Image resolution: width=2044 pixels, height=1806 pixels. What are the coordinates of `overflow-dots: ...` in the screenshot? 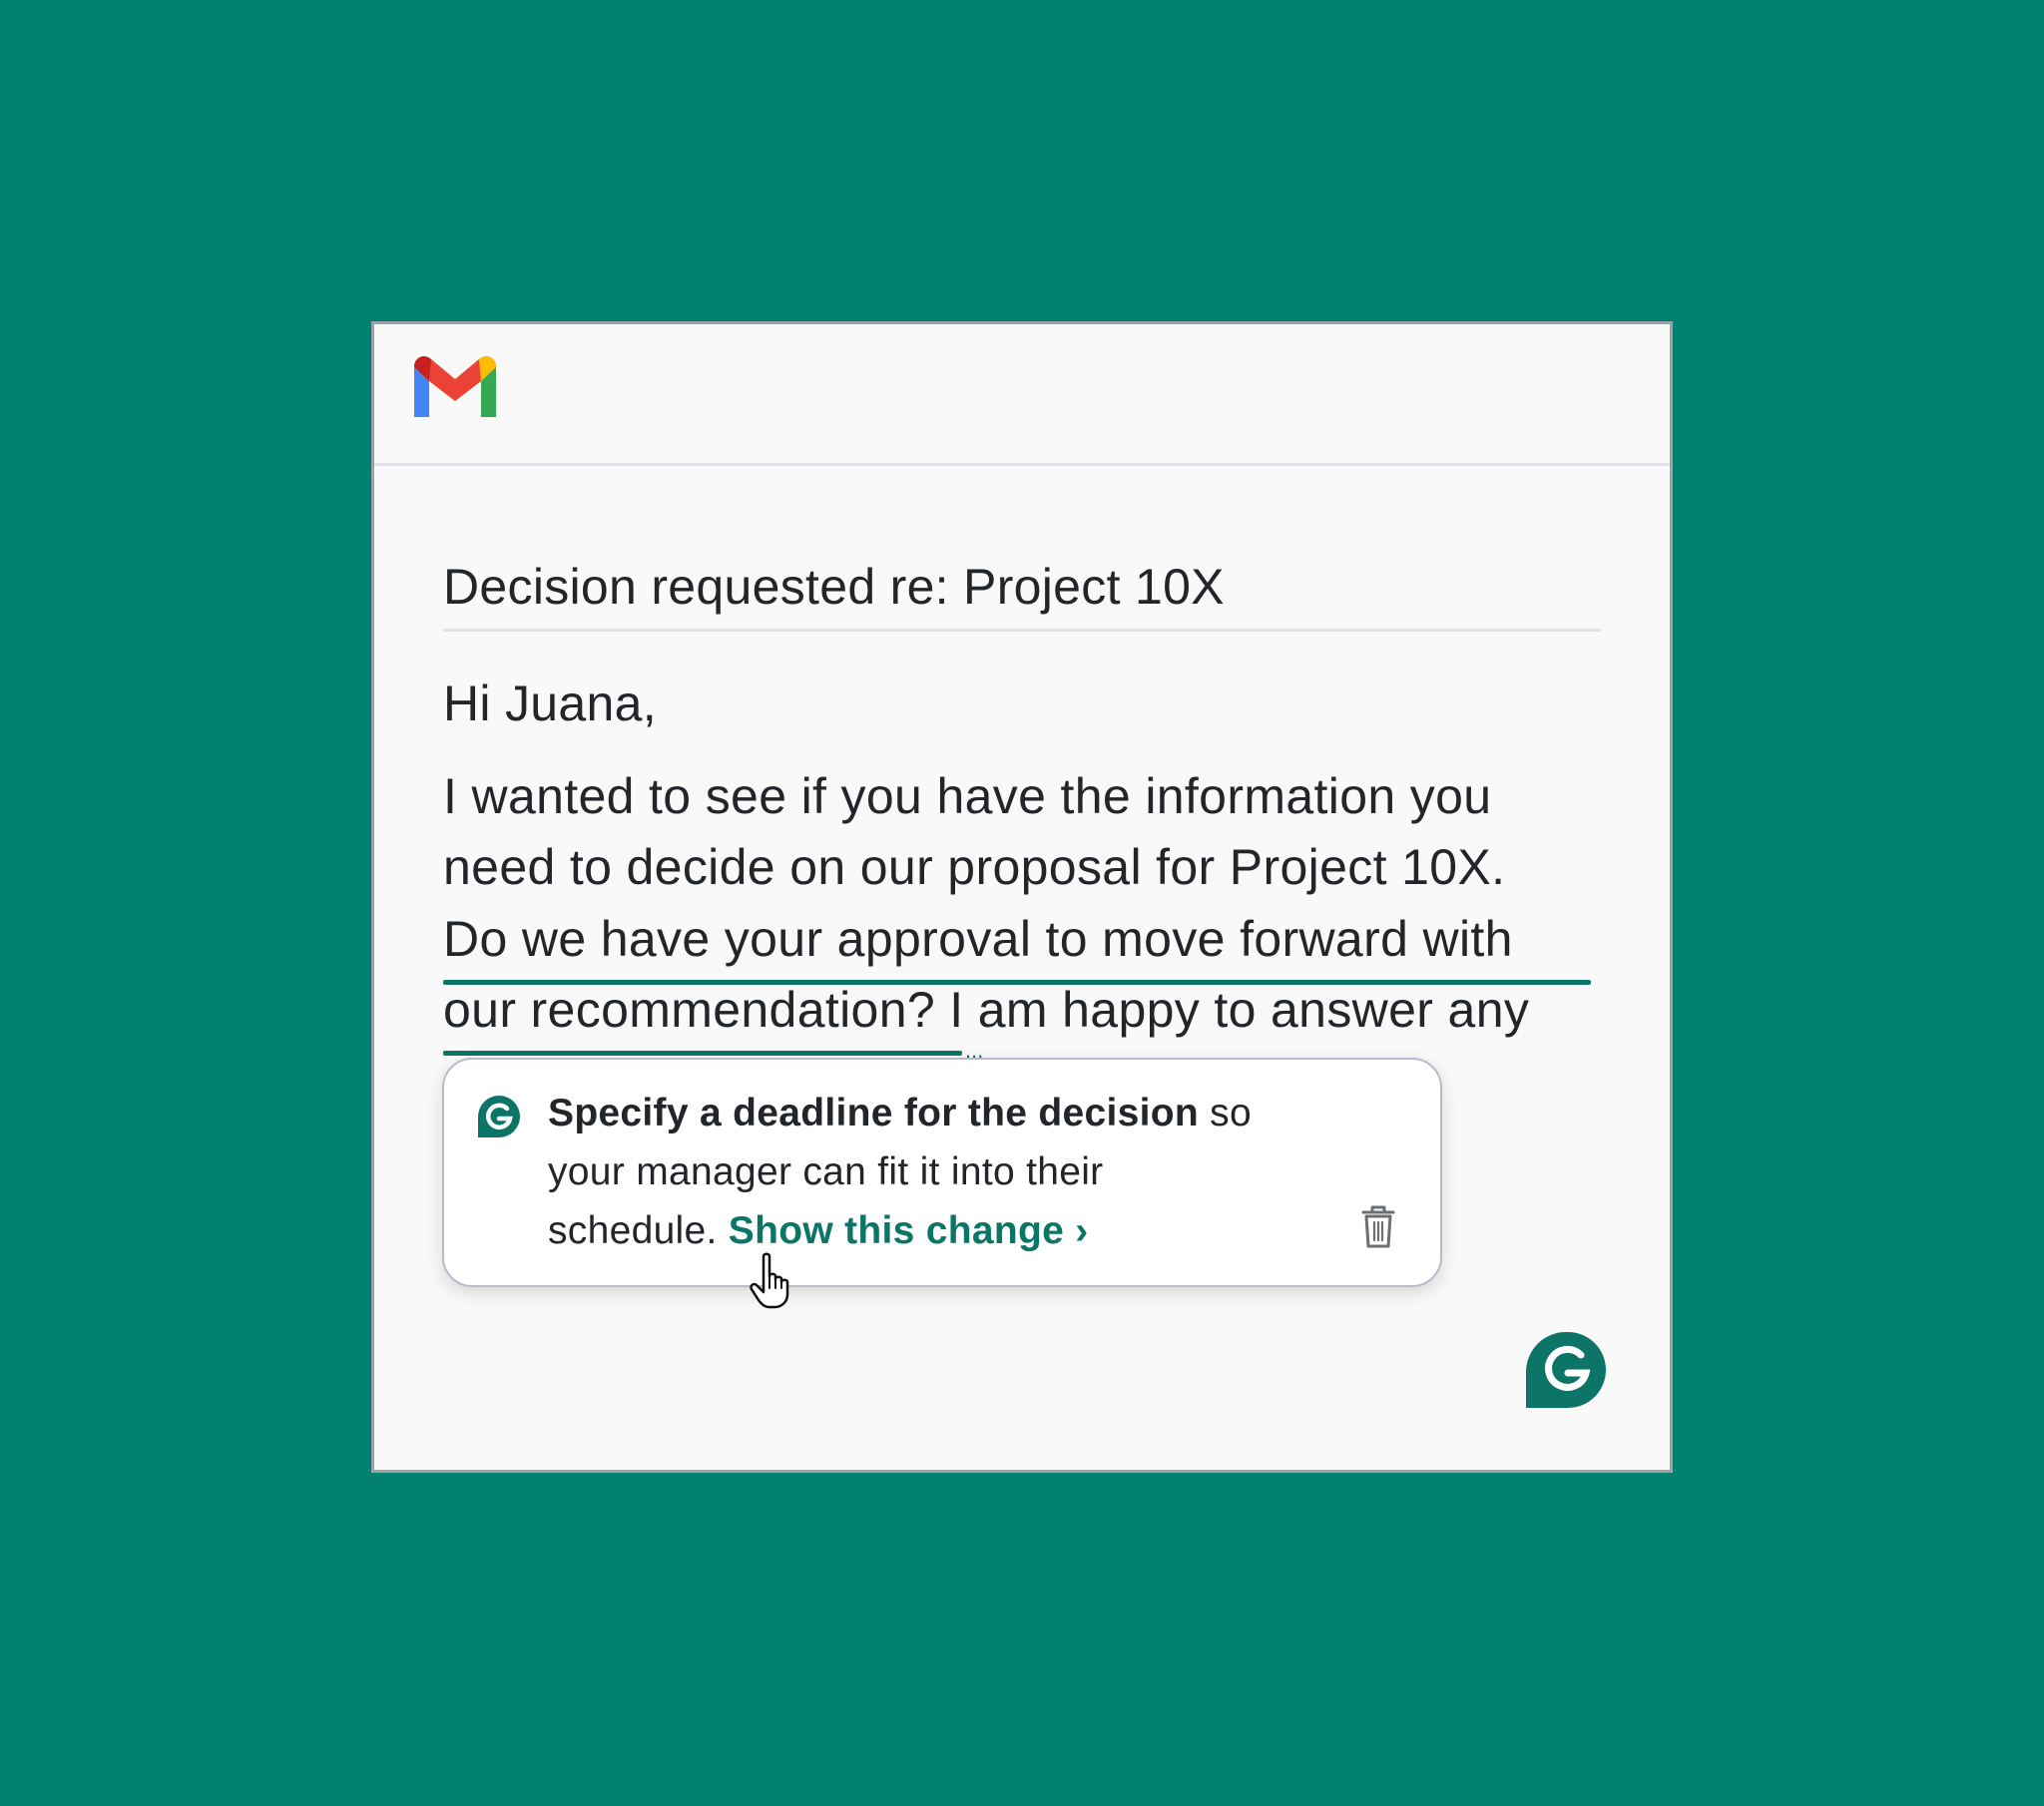 It's located at (974, 1050).